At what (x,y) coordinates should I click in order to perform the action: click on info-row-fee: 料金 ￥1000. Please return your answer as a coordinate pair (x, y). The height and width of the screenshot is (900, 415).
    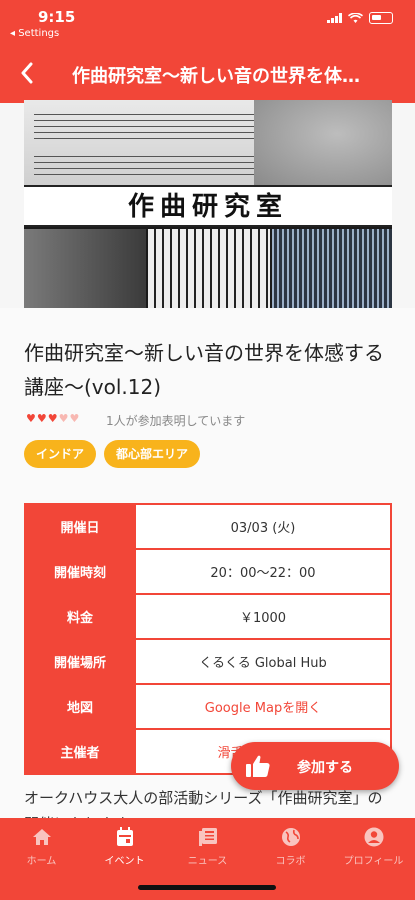
    Looking at the image, I should click on (208, 616).